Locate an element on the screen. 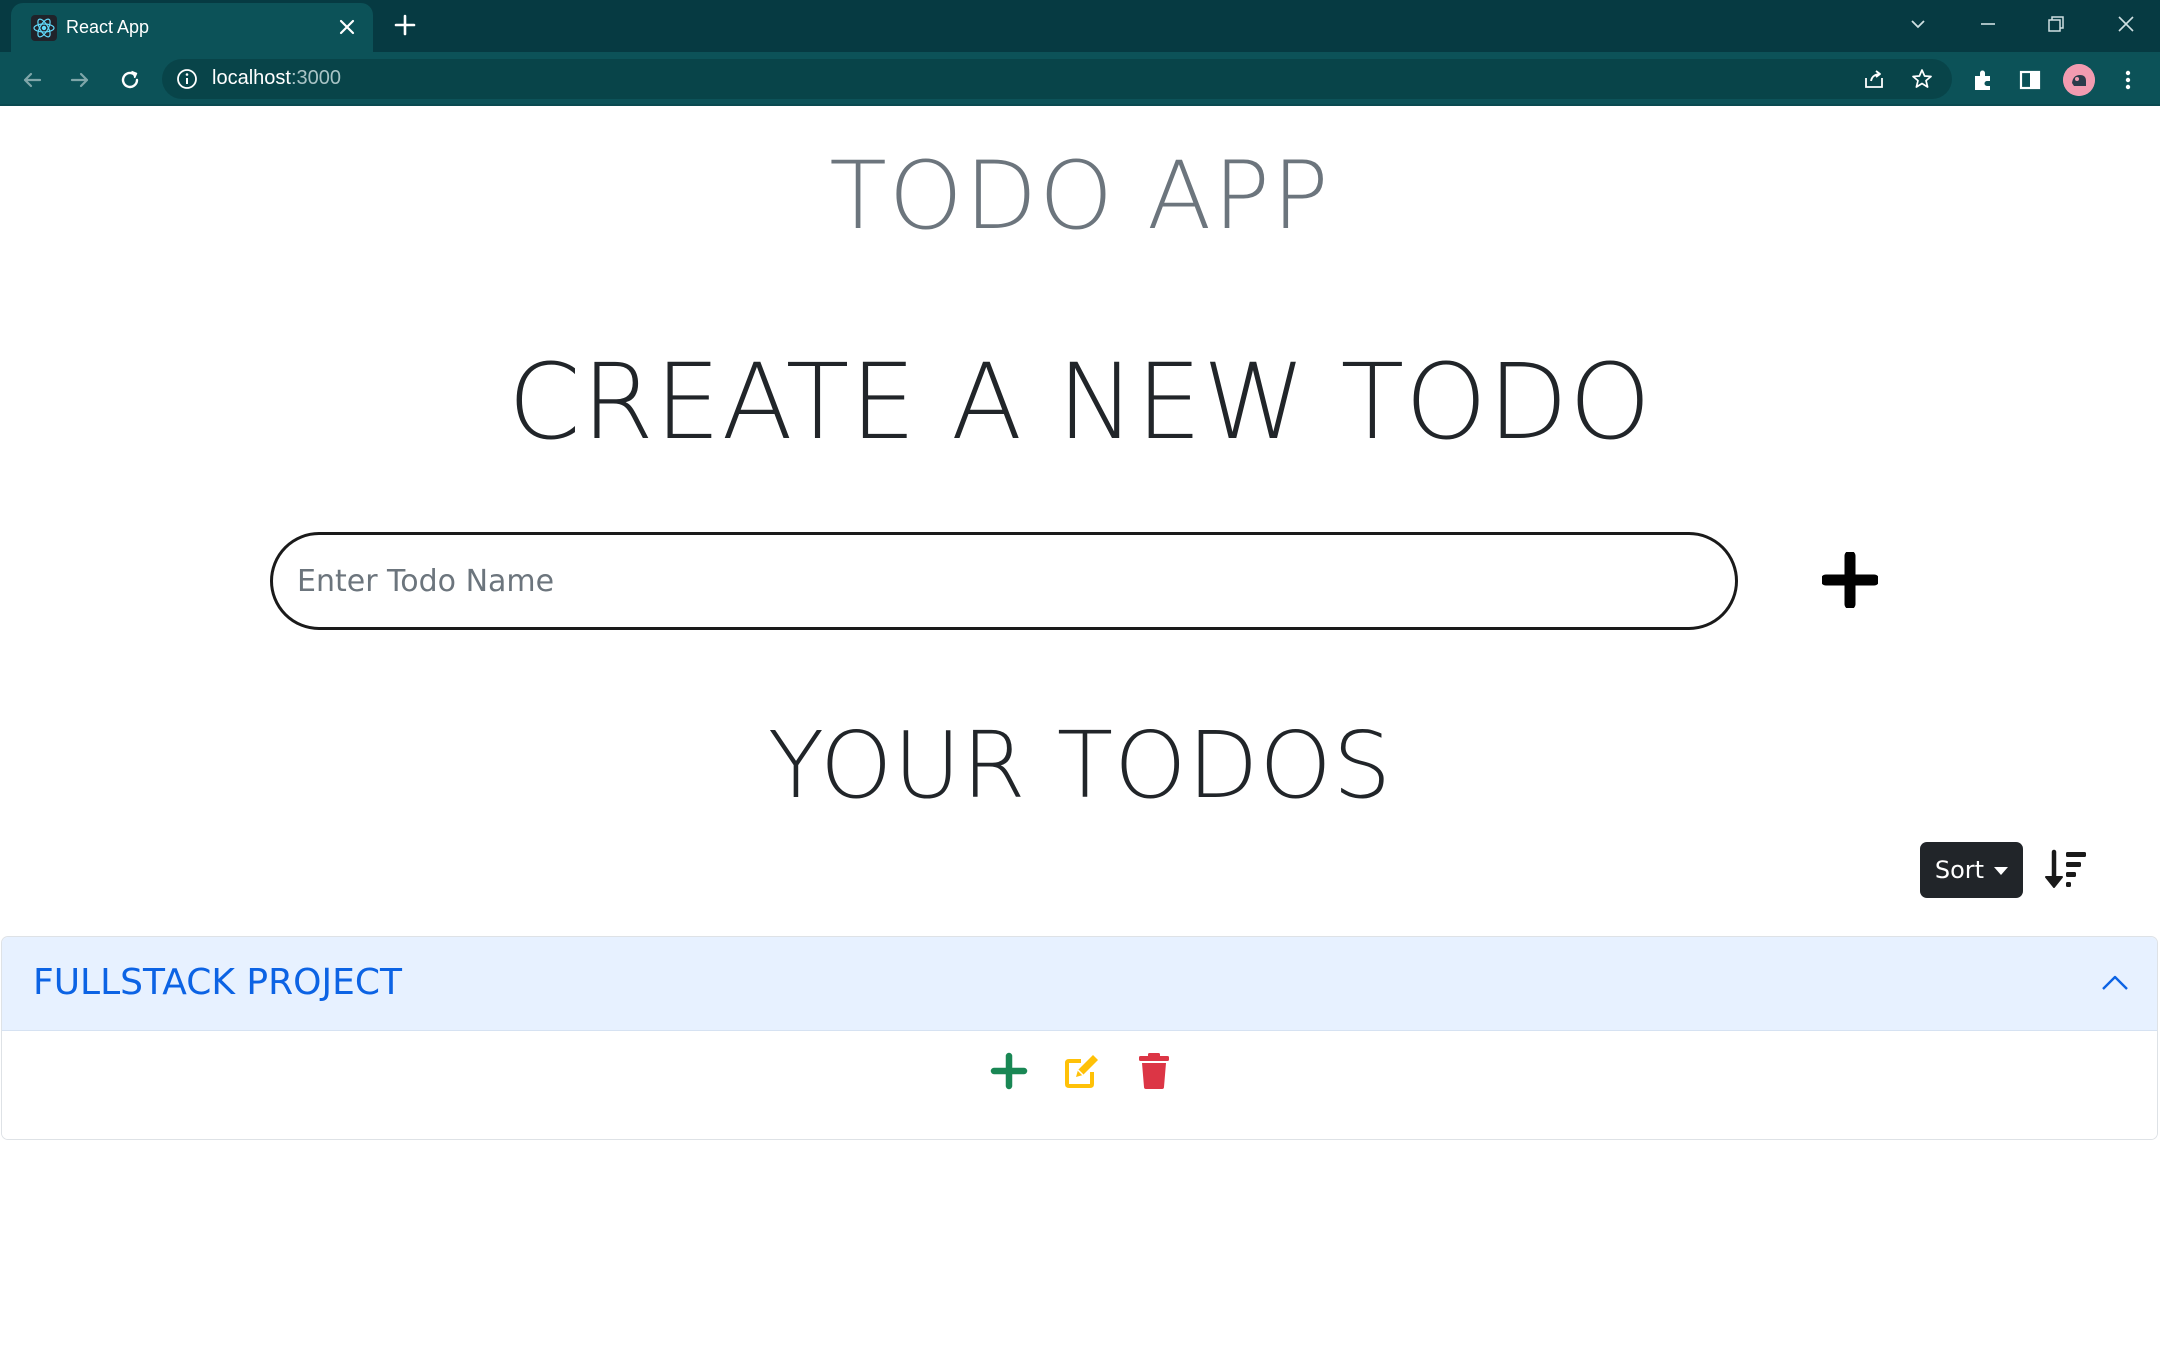 This screenshot has height=1347, width=2160. forward-icon is located at coordinates (80, 80).